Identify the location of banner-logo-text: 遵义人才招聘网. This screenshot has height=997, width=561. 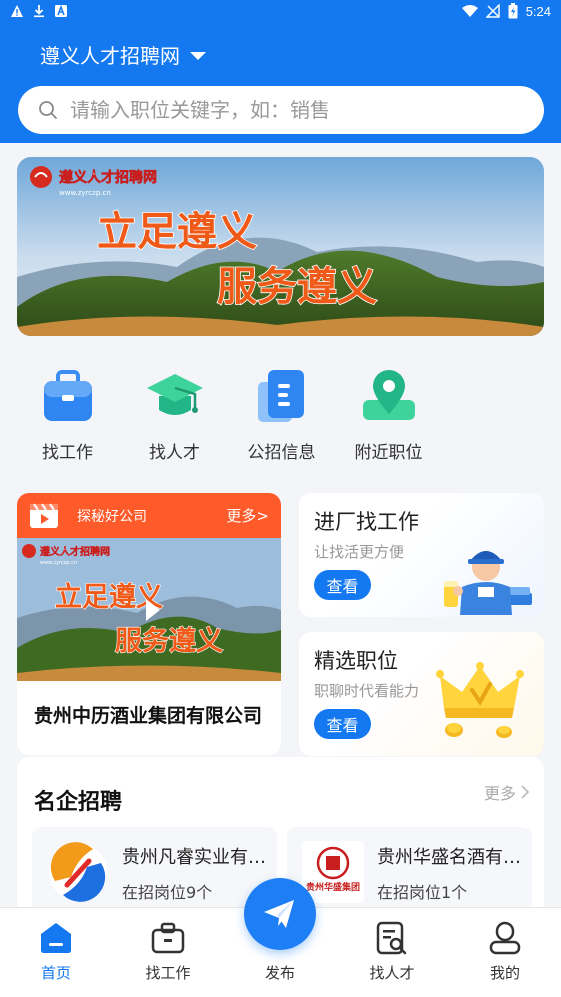
(108, 177).